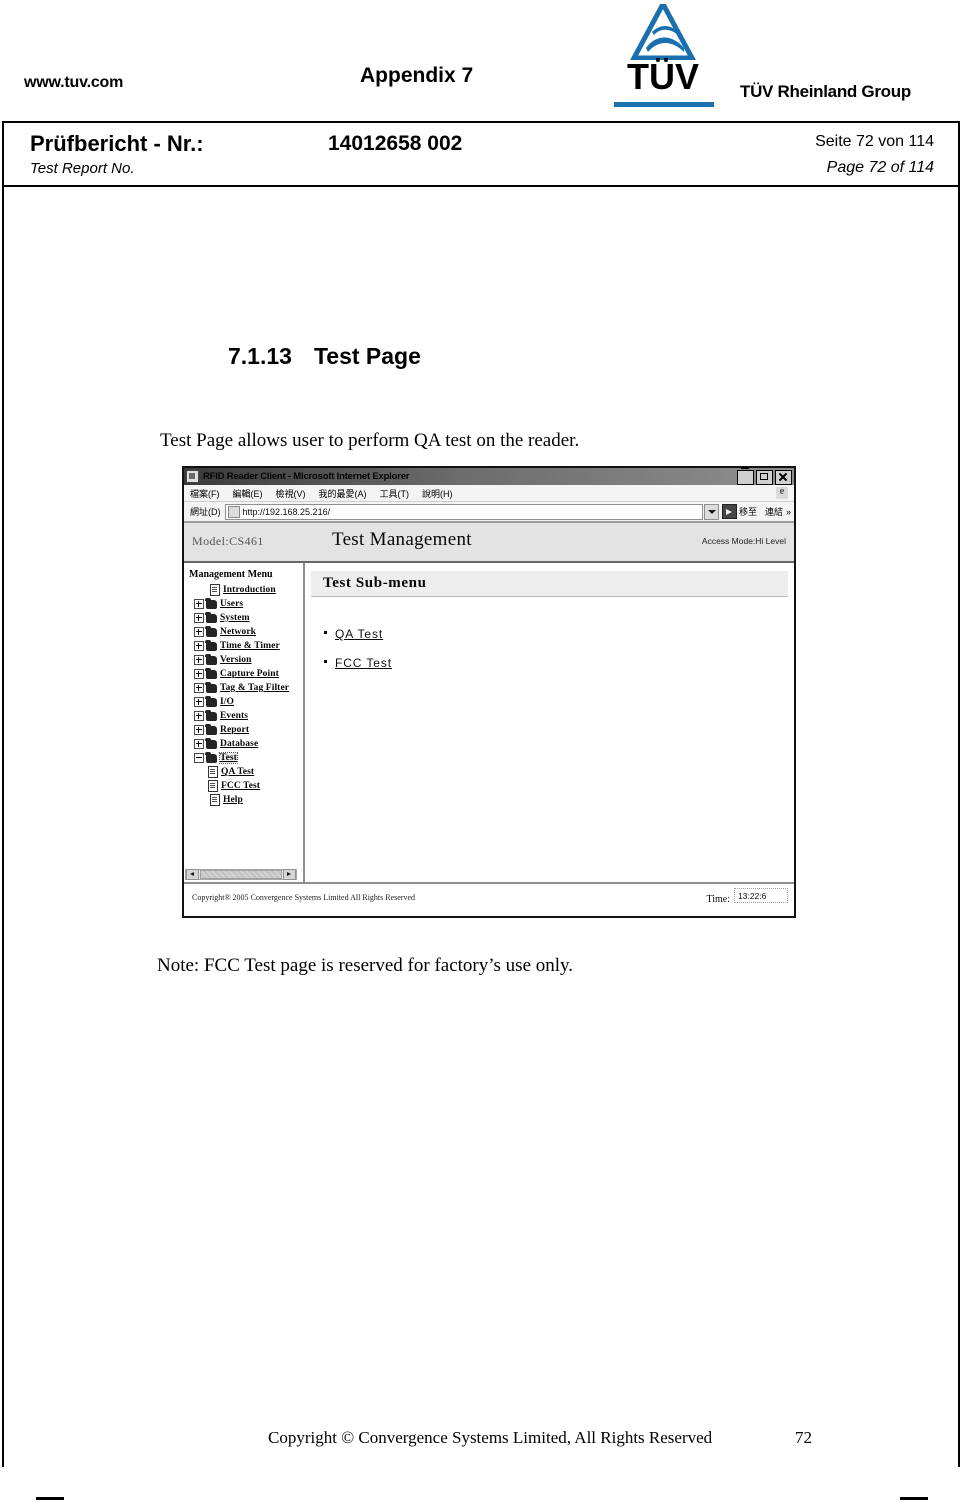 Image resolution: width=964 pixels, height=1505 pixels. I want to click on device-model-label: Model:CS461, so click(228, 541).